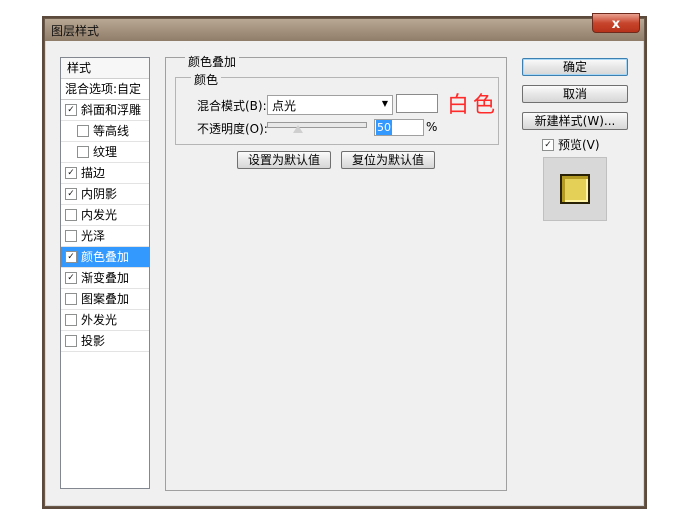 The width and height of the screenshot is (673, 532). What do you see at coordinates (232, 129) in the screenshot?
I see `opacity-label: 不透明度(O):` at bounding box center [232, 129].